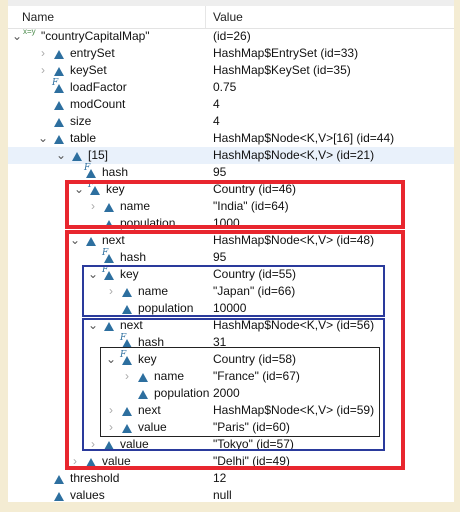 Image resolution: width=460 pixels, height=512 pixels. I want to click on name-column-header: Name, so click(38, 17).